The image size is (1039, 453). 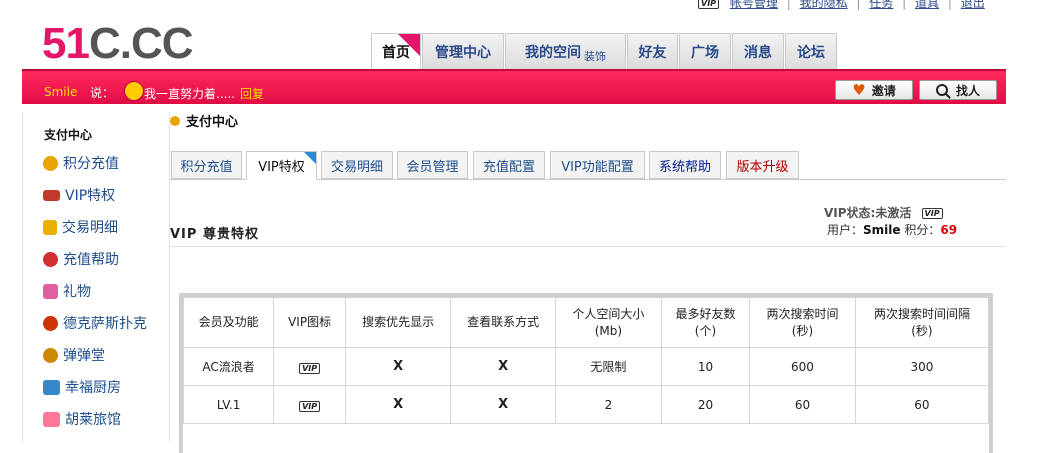 What do you see at coordinates (82, 419) in the screenshot?
I see `sidebar-item-hotel: 胡莱旅馆` at bounding box center [82, 419].